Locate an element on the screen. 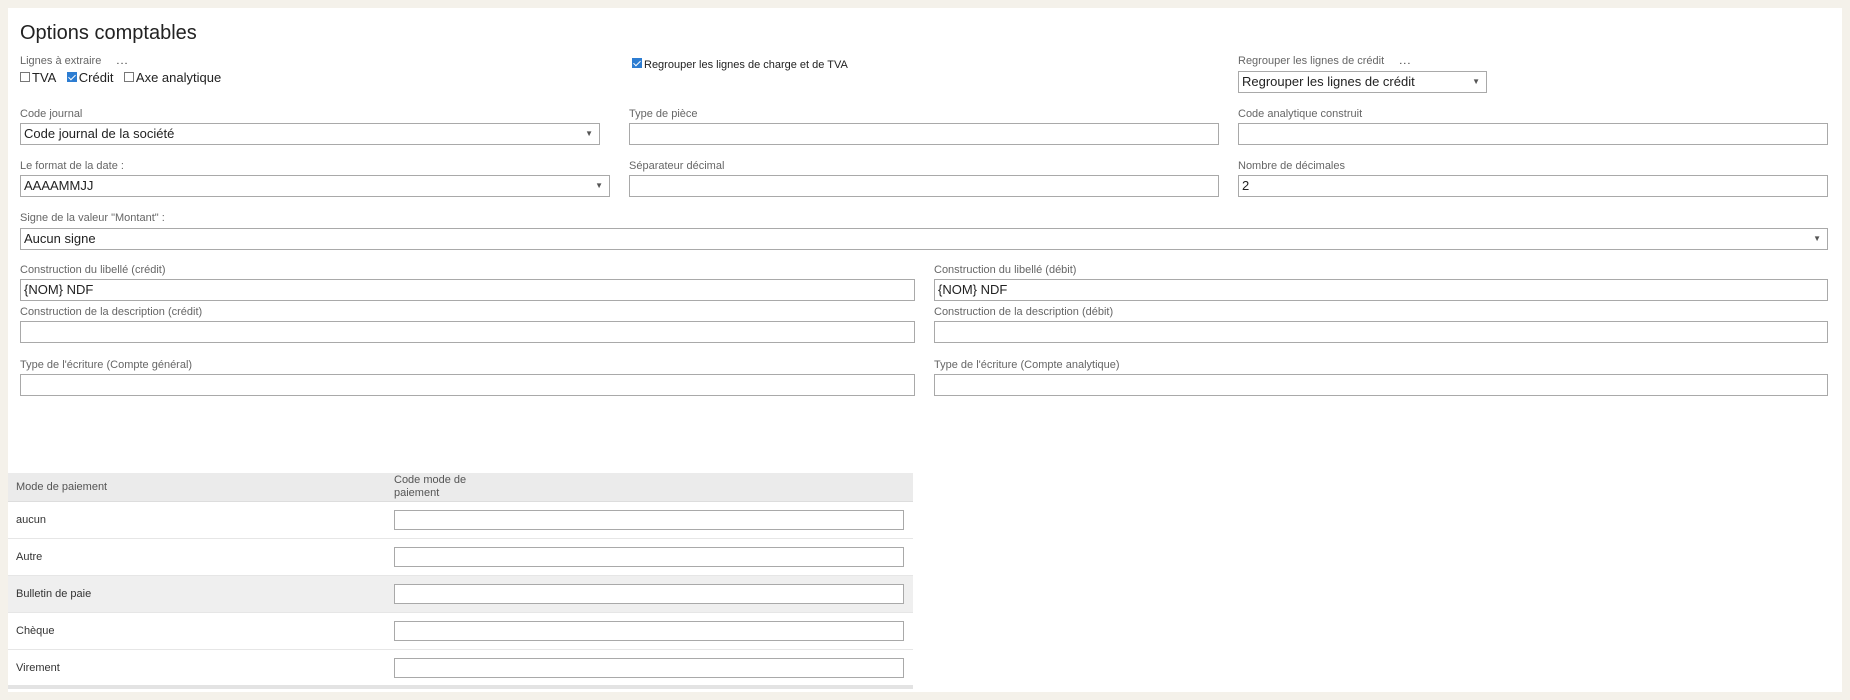 The image size is (1850, 700). analytic-code-label: Code analytique construit is located at coordinates (1300, 114).